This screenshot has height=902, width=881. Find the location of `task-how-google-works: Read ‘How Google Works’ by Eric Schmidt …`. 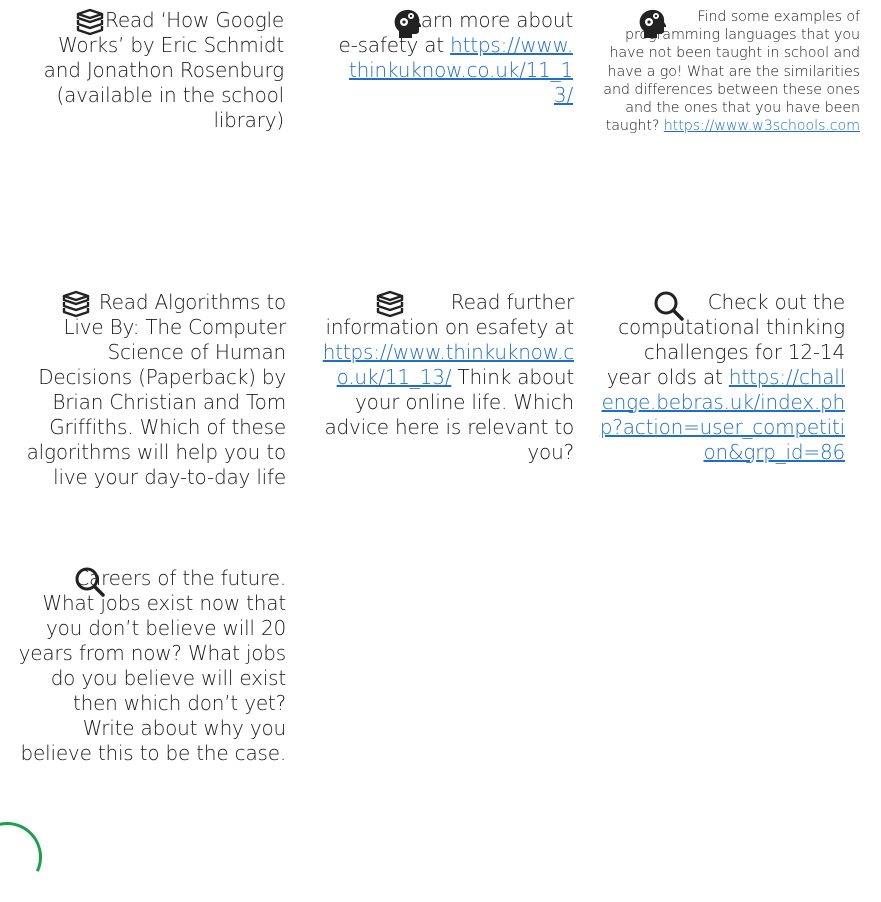

task-how-google-works: Read ‘How Google Works’ by Eric Schmidt … is located at coordinates (150, 70).